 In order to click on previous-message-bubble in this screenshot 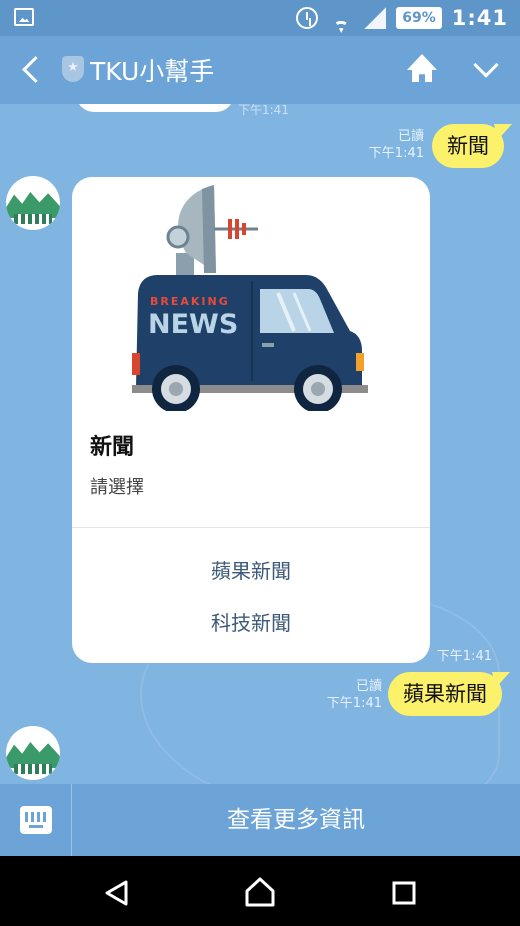, I will do `click(155, 108)`.